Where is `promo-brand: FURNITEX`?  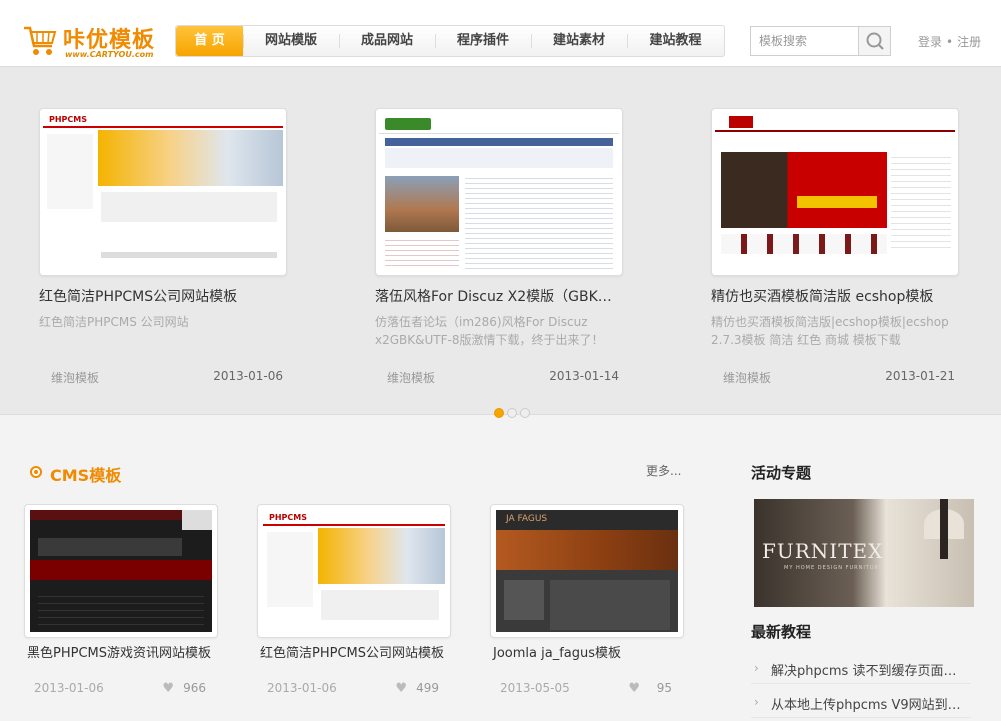
promo-brand: FURNITEX is located at coordinates (823, 551).